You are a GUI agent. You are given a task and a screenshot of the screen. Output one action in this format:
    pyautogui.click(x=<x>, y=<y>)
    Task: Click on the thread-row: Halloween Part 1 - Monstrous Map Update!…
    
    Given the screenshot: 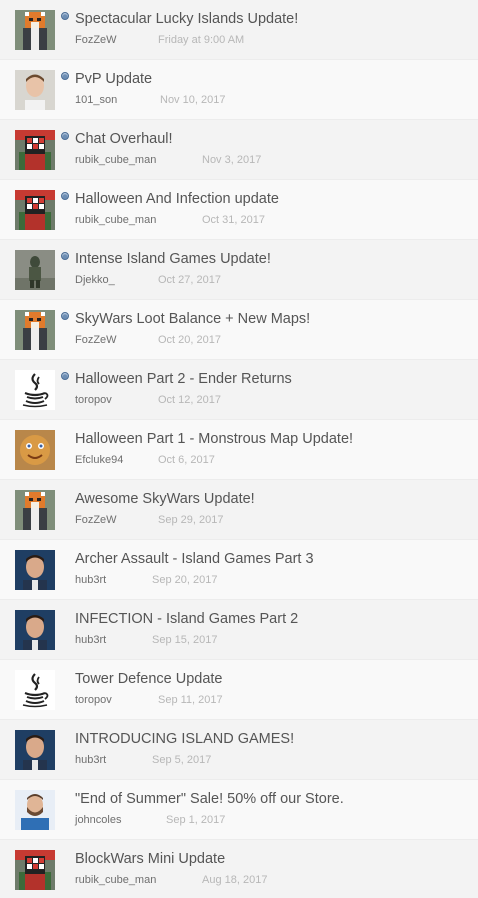 What is the action you would take?
    pyautogui.click(x=239, y=450)
    